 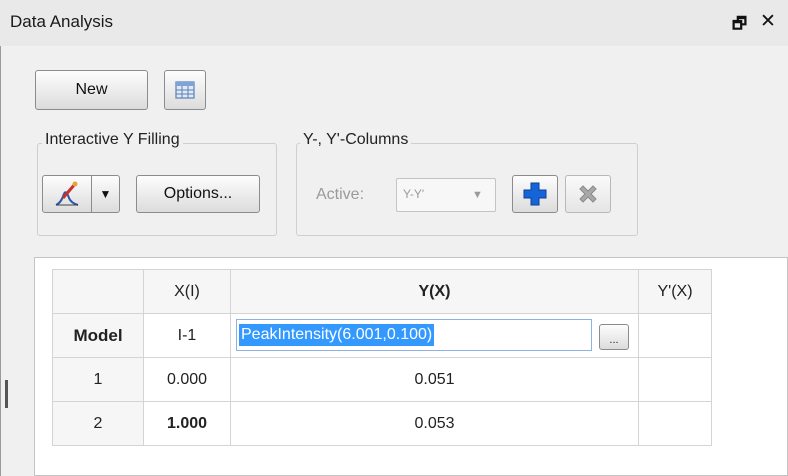 I want to click on table-view-icon, so click(x=185, y=90).